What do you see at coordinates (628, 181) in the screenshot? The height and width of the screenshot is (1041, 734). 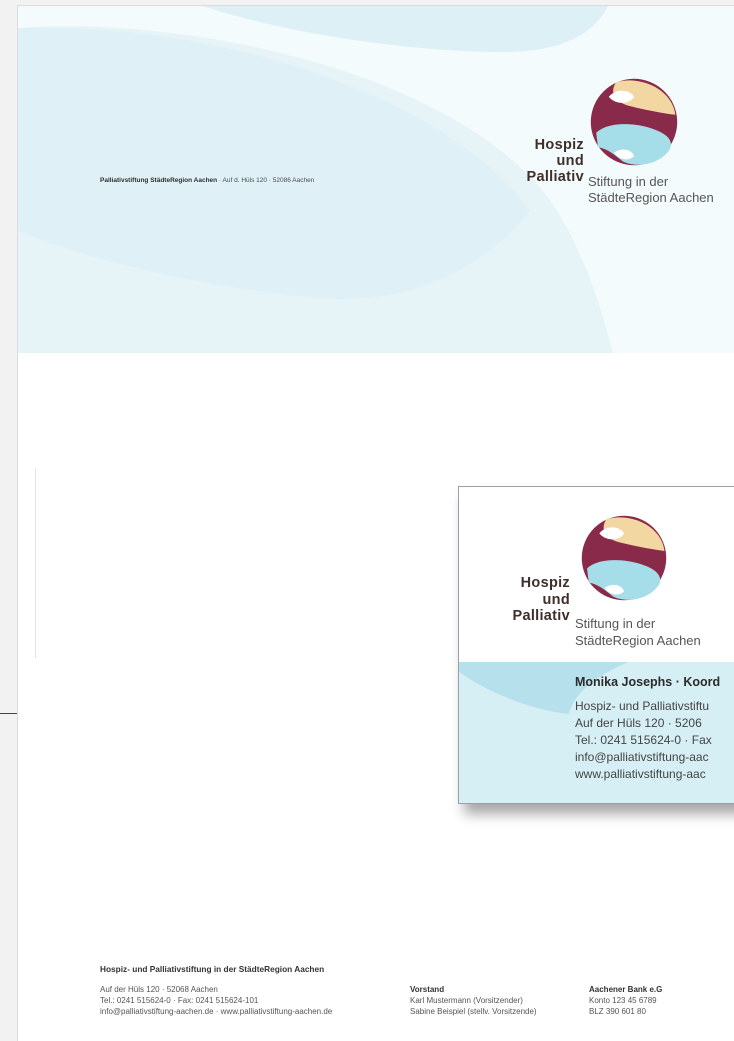 I see `logo-subtitle-1: Stiftung in der` at bounding box center [628, 181].